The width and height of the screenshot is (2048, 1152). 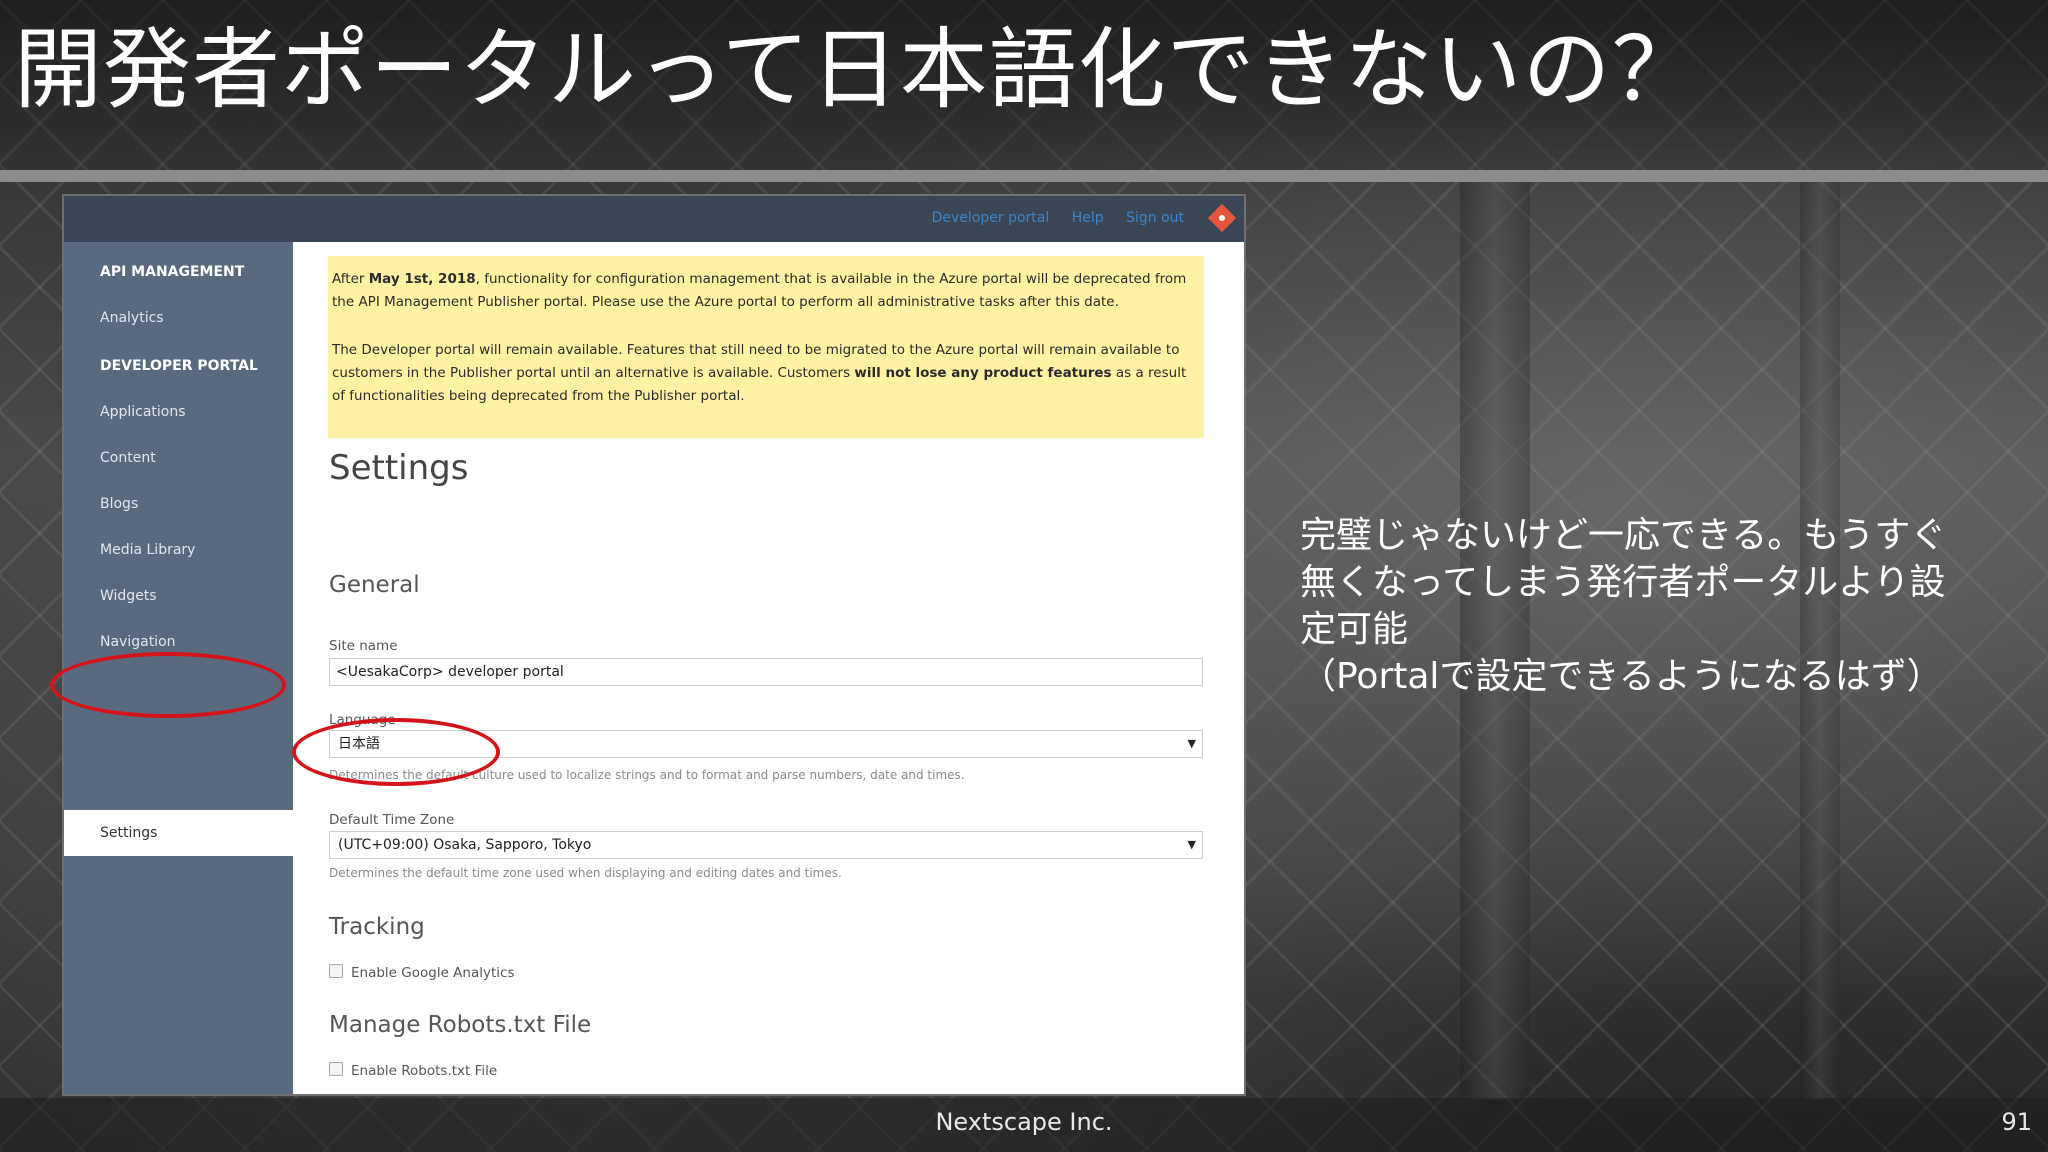 I want to click on sidebar-item-media-library: Media Library, so click(x=147, y=550).